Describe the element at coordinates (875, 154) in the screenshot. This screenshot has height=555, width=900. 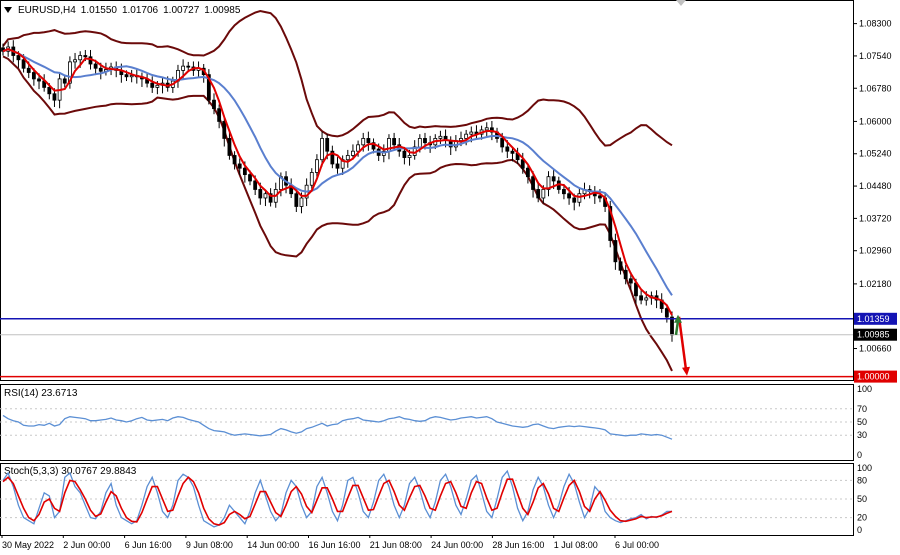
I see `y-tick-label: 1.05240` at that location.